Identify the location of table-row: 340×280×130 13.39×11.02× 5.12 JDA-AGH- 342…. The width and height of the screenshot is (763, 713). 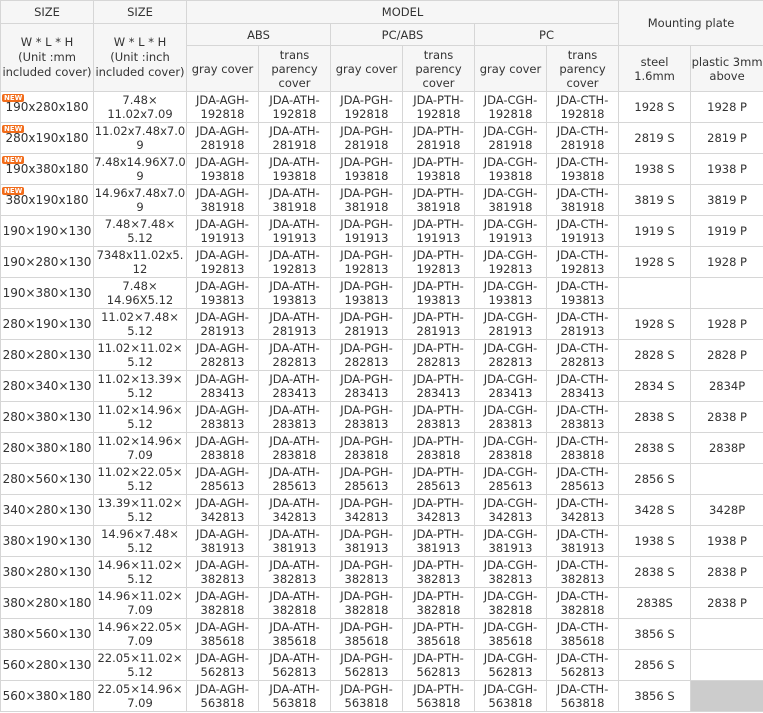
(381, 510).